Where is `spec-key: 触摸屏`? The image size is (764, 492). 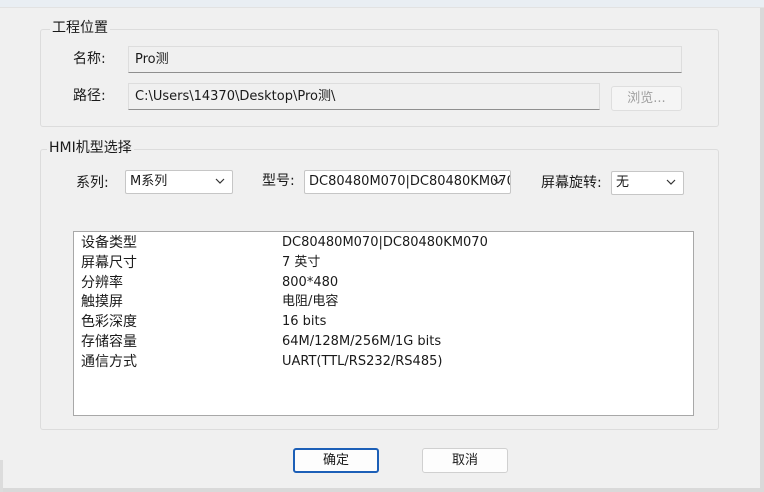 spec-key: 触摸屏 is located at coordinates (102, 302).